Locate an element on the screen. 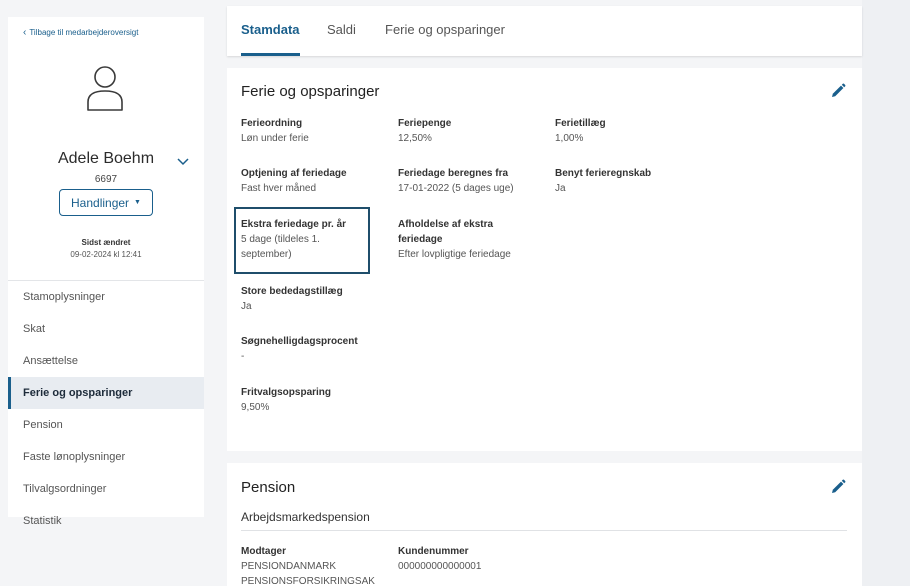 The height and width of the screenshot is (586, 910). field-label: Feriepenge is located at coordinates (425, 123).